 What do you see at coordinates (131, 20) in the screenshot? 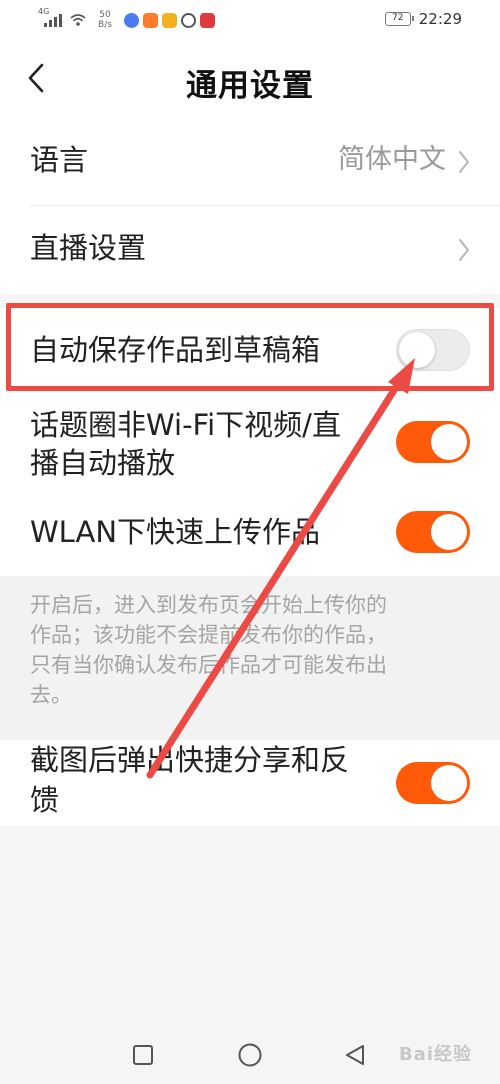
I see `music-app-icon` at bounding box center [131, 20].